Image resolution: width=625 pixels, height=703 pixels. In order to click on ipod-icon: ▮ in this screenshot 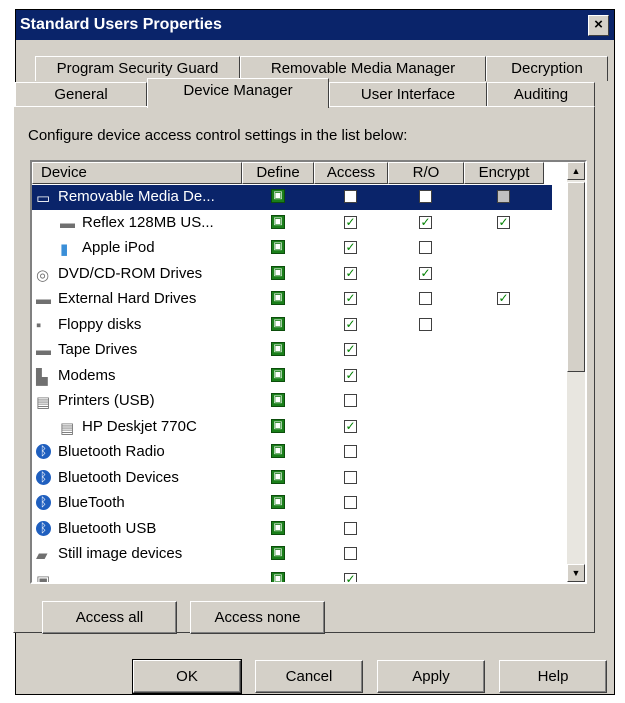, I will do `click(64, 249)`.